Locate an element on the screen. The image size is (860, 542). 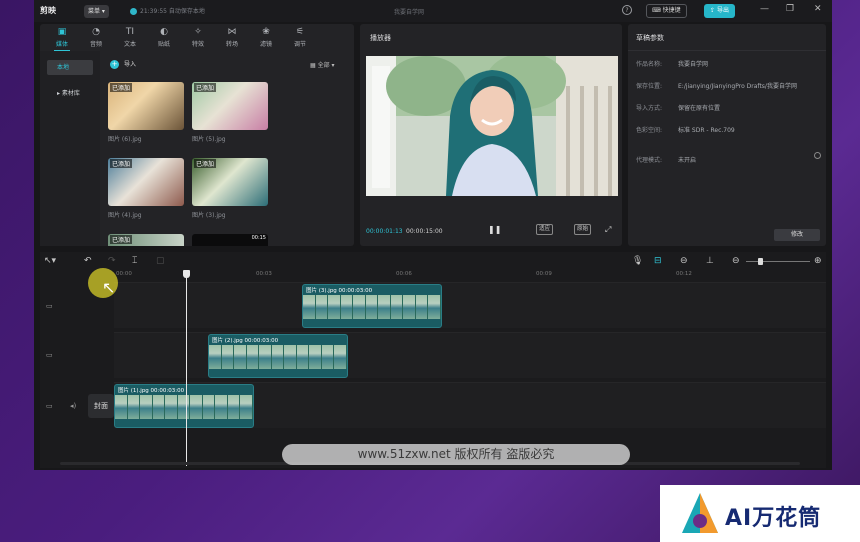
param-label: 色彩空间: is located at coordinates (649, 130).